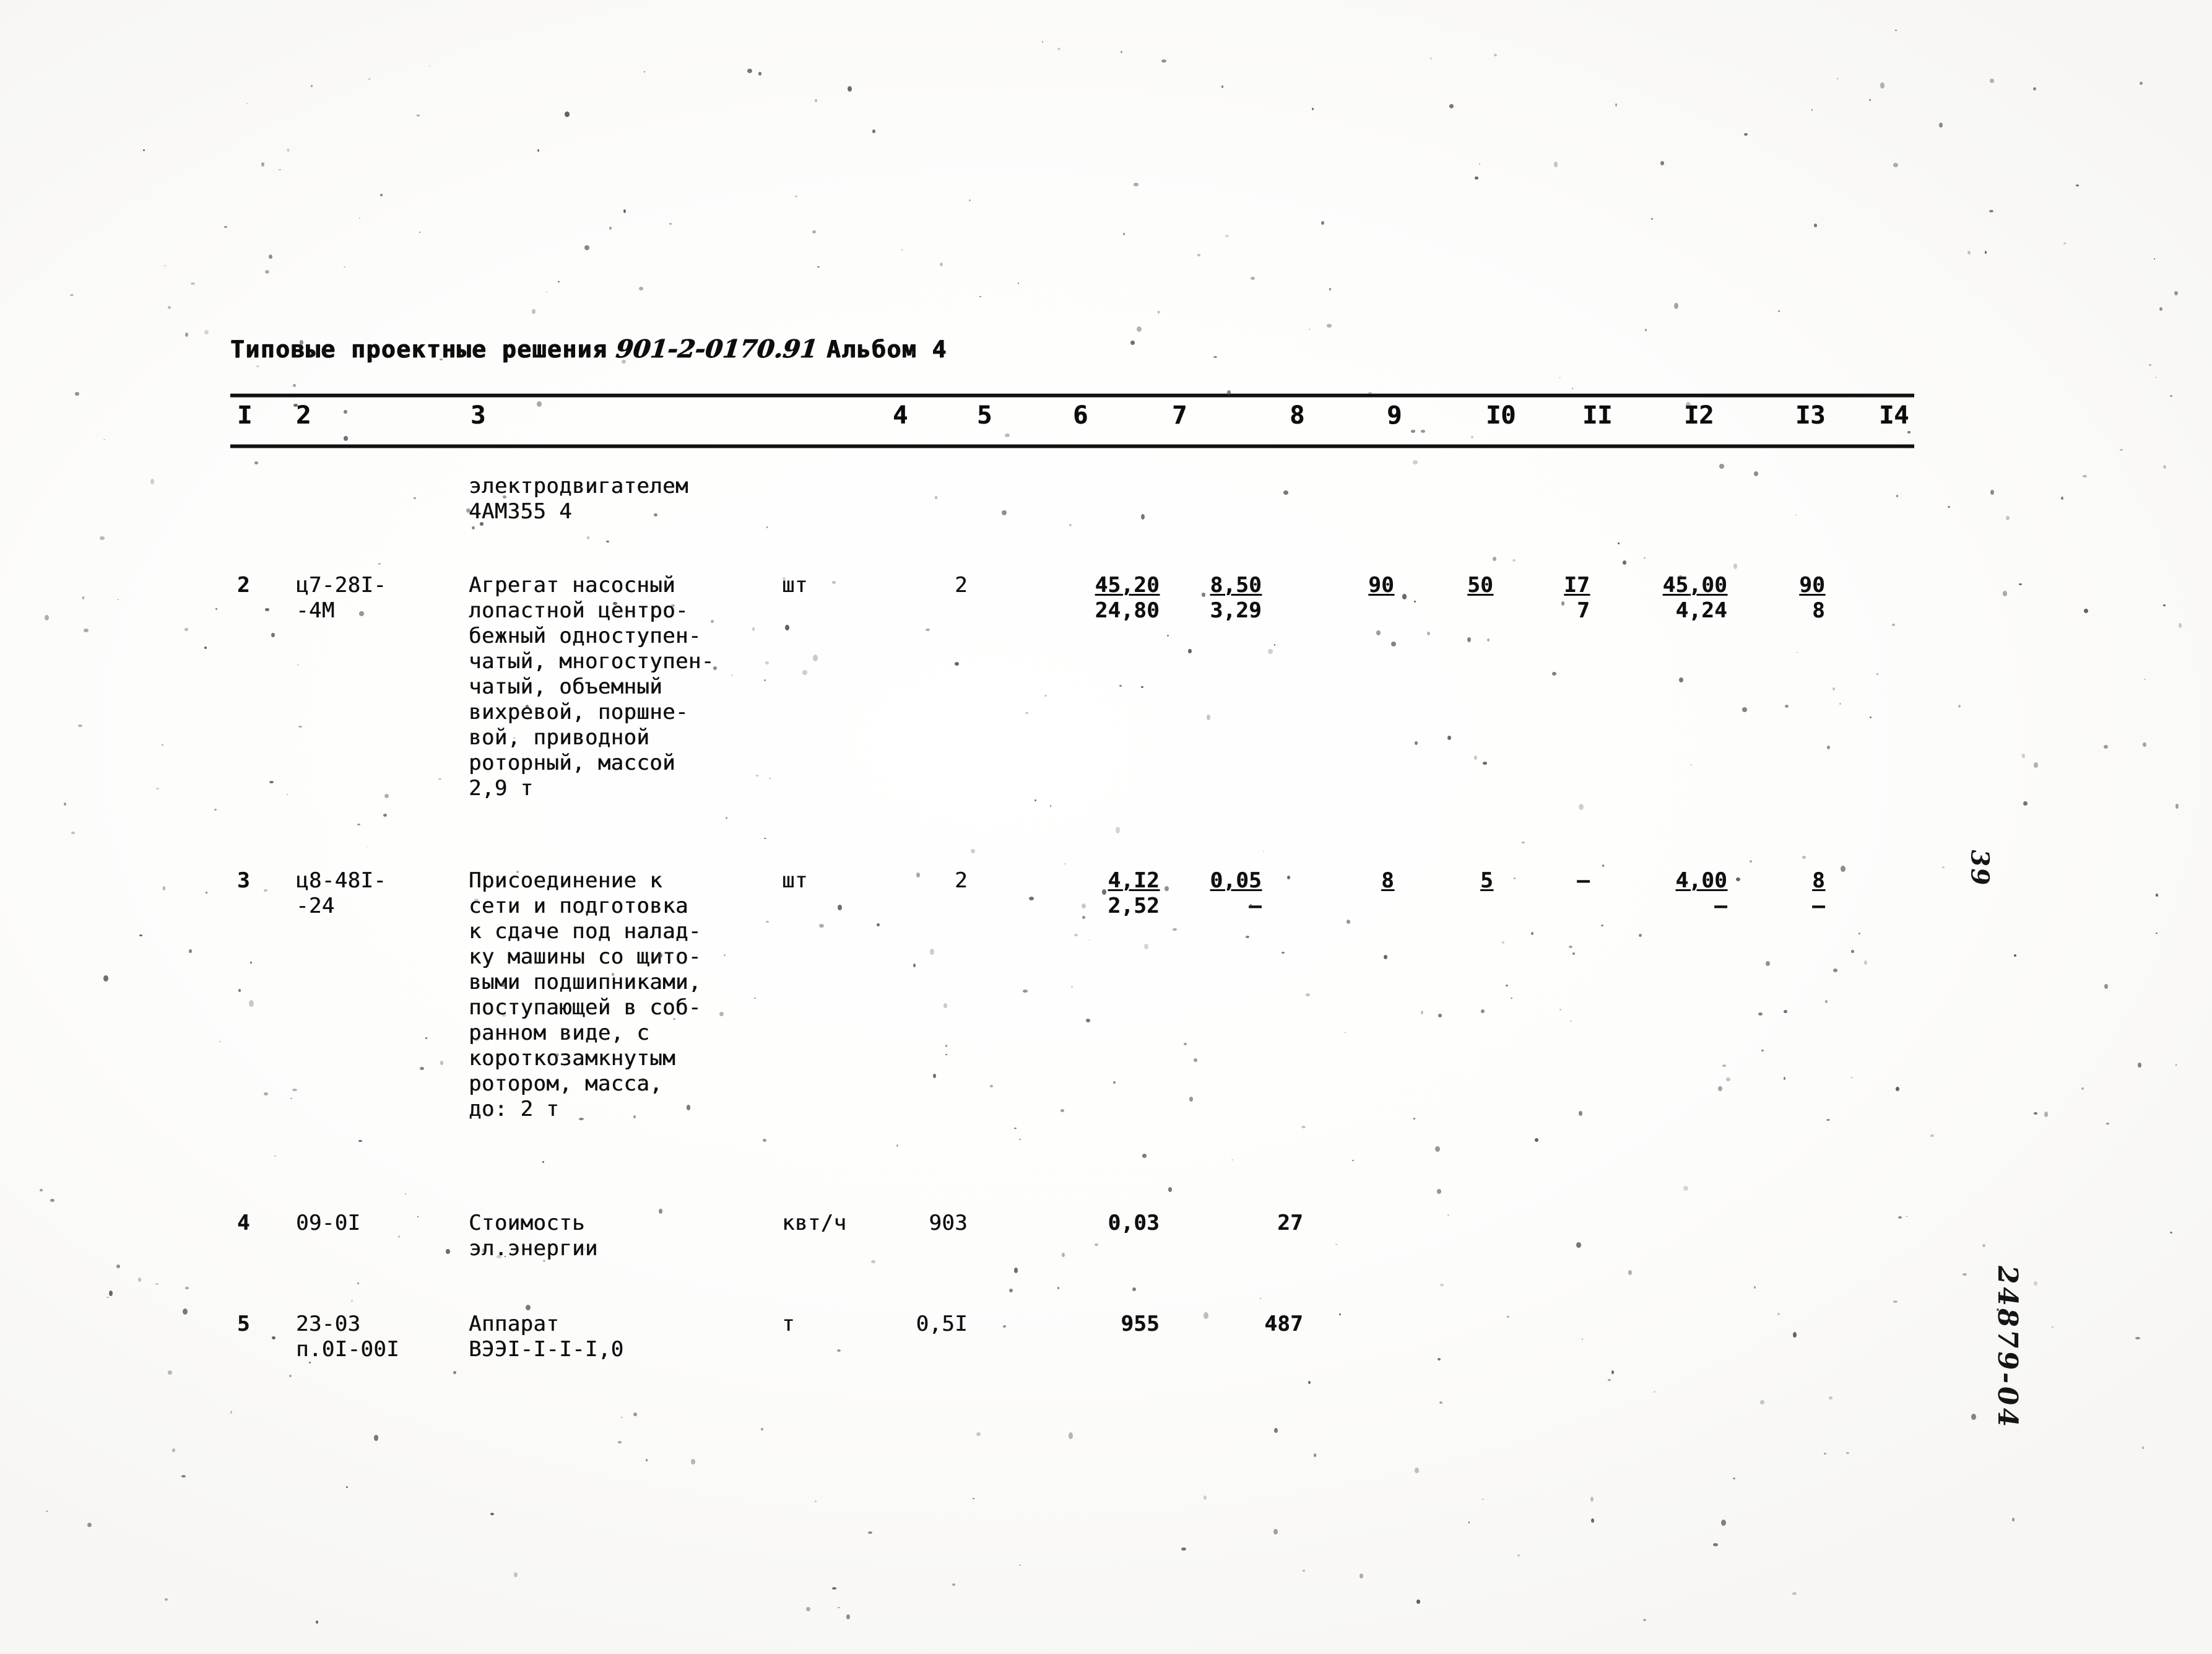  Describe the element at coordinates (2007, 1347) in the screenshot. I see `archive-number-margin: 24879-04` at that location.